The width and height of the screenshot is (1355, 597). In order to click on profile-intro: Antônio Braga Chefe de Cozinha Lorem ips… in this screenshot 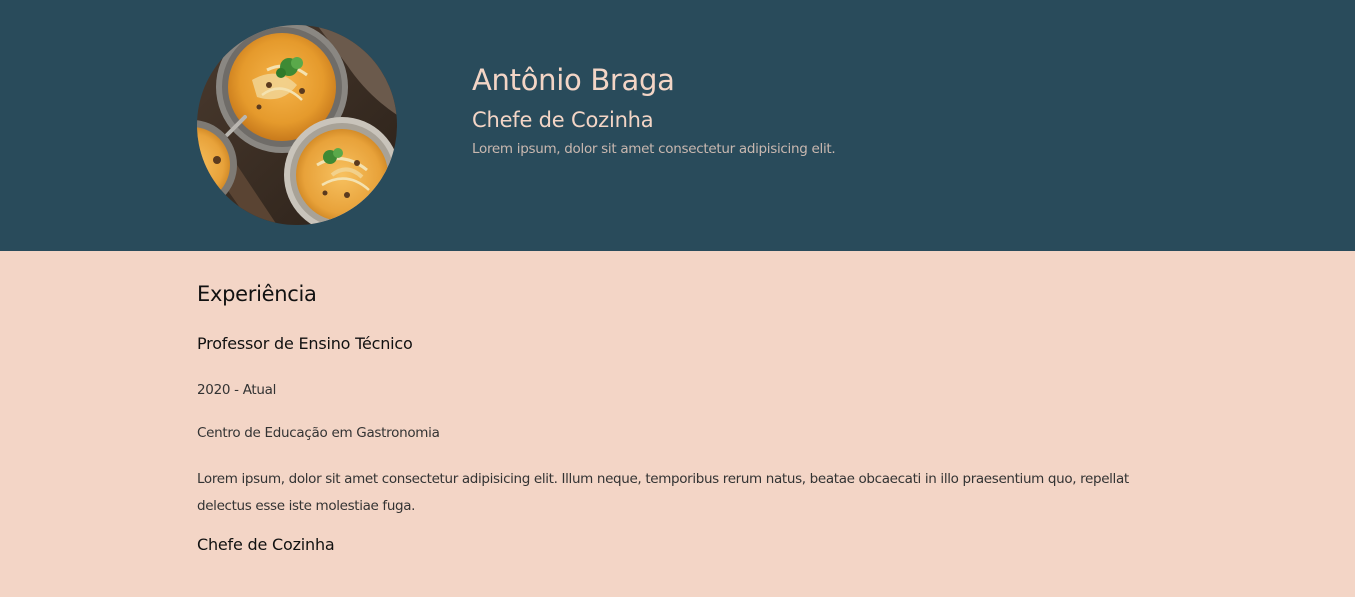, I will do `click(822, 109)`.